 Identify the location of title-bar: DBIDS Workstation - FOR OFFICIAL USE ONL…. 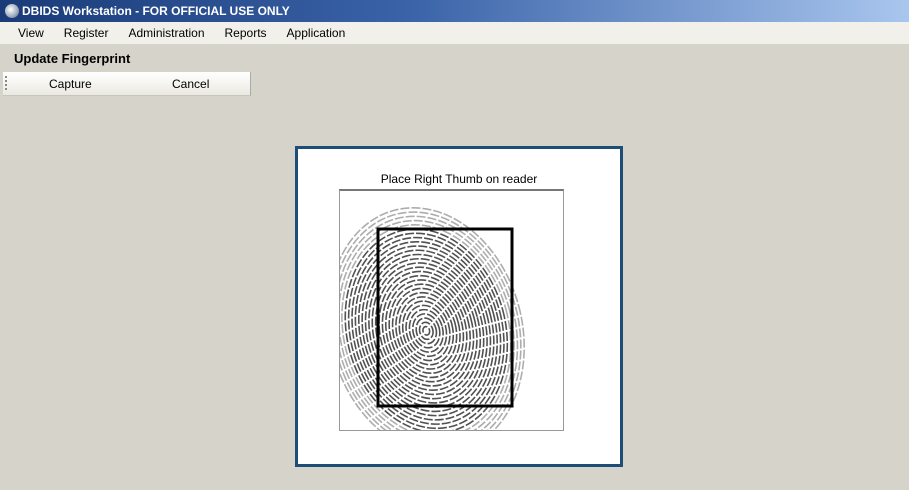
(454, 11).